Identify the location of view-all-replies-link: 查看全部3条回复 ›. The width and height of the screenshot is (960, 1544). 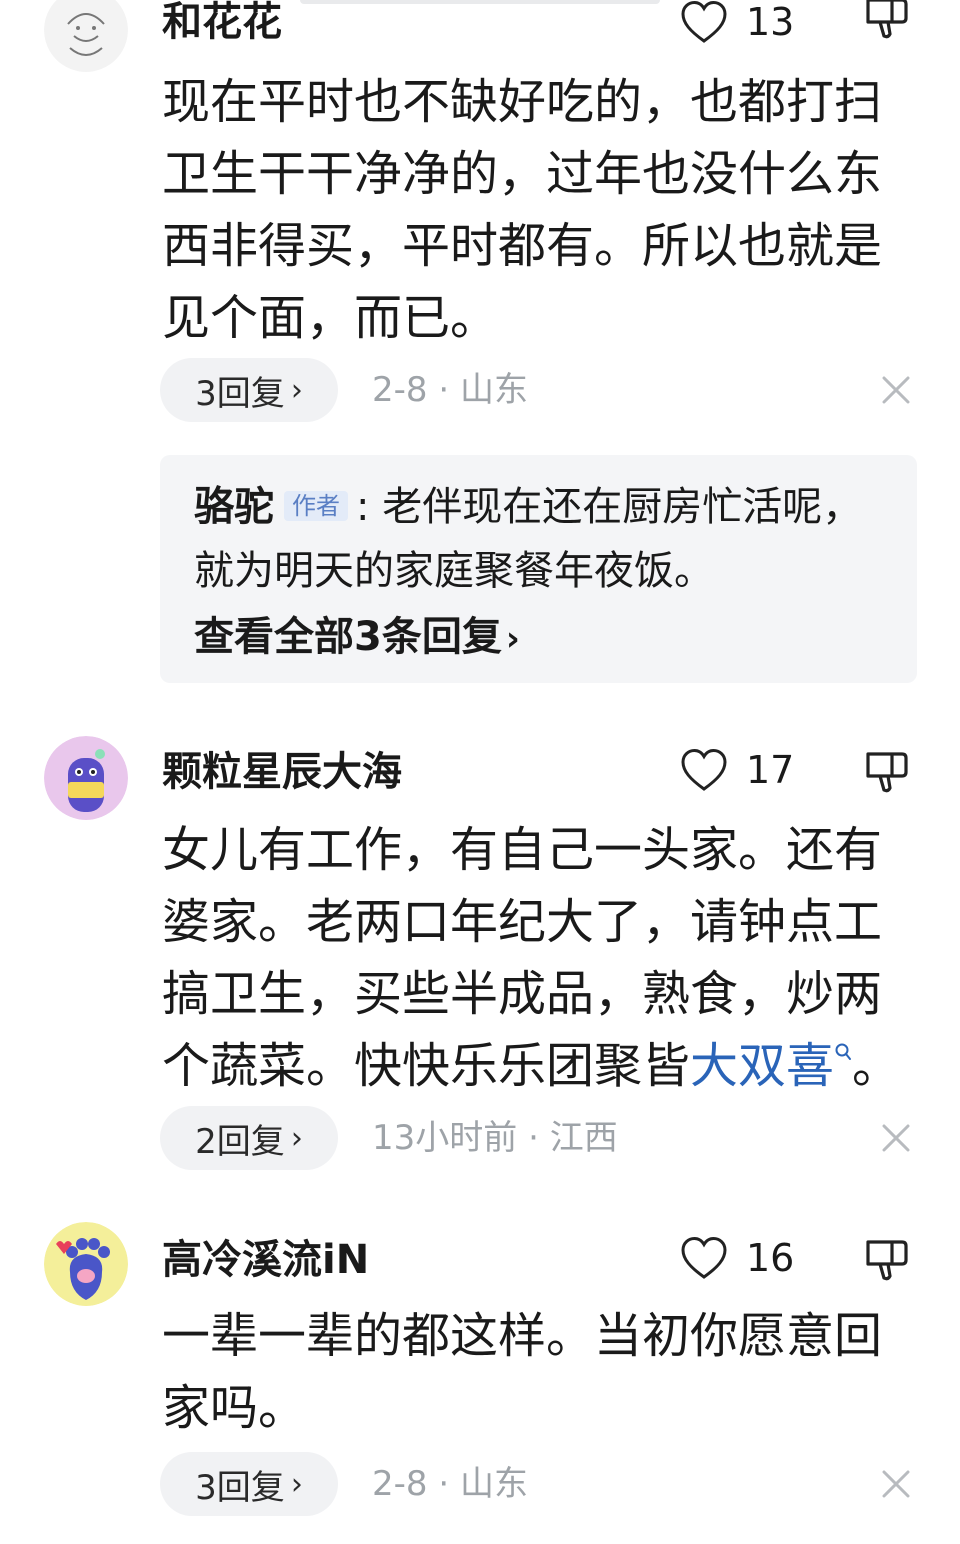
(357, 638).